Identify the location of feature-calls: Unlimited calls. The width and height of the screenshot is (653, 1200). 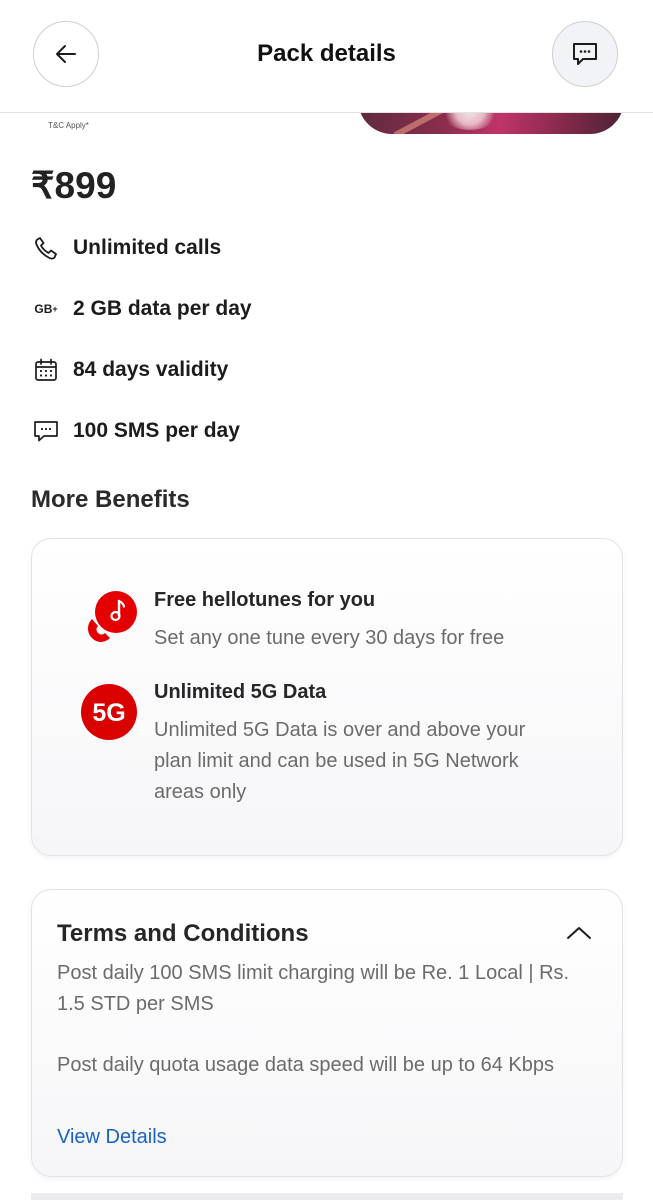
(126, 248).